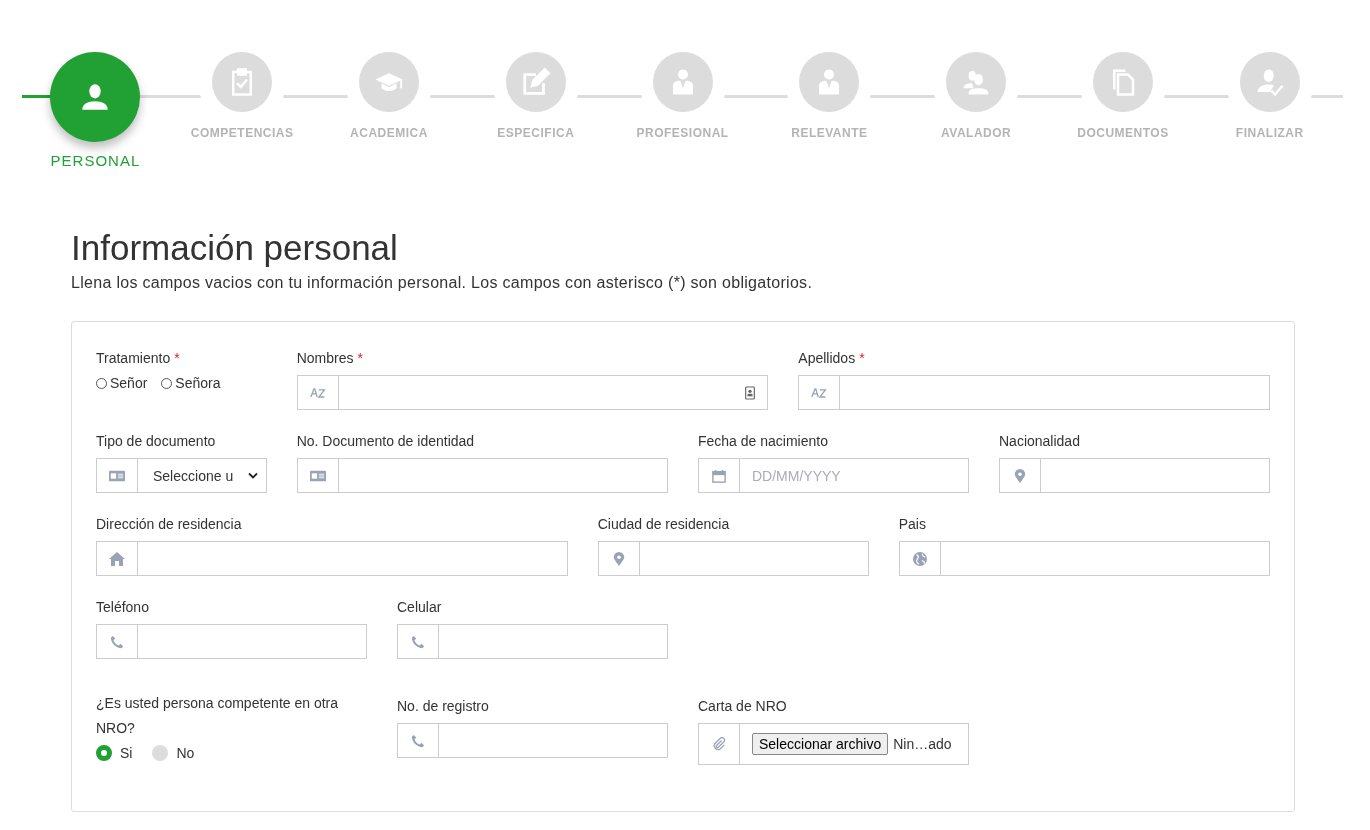 The height and width of the screenshot is (830, 1370). What do you see at coordinates (1269, 133) in the screenshot?
I see `step-label: FINALIZAR` at bounding box center [1269, 133].